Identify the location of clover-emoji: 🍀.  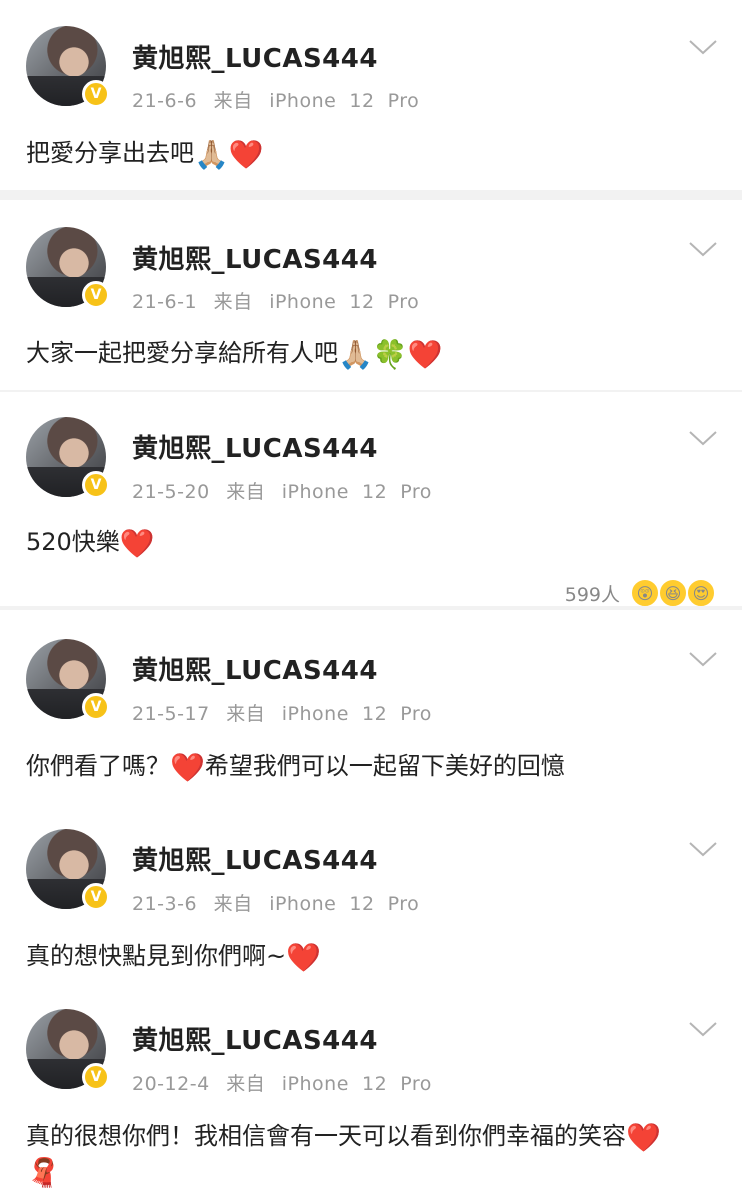
(390, 354).